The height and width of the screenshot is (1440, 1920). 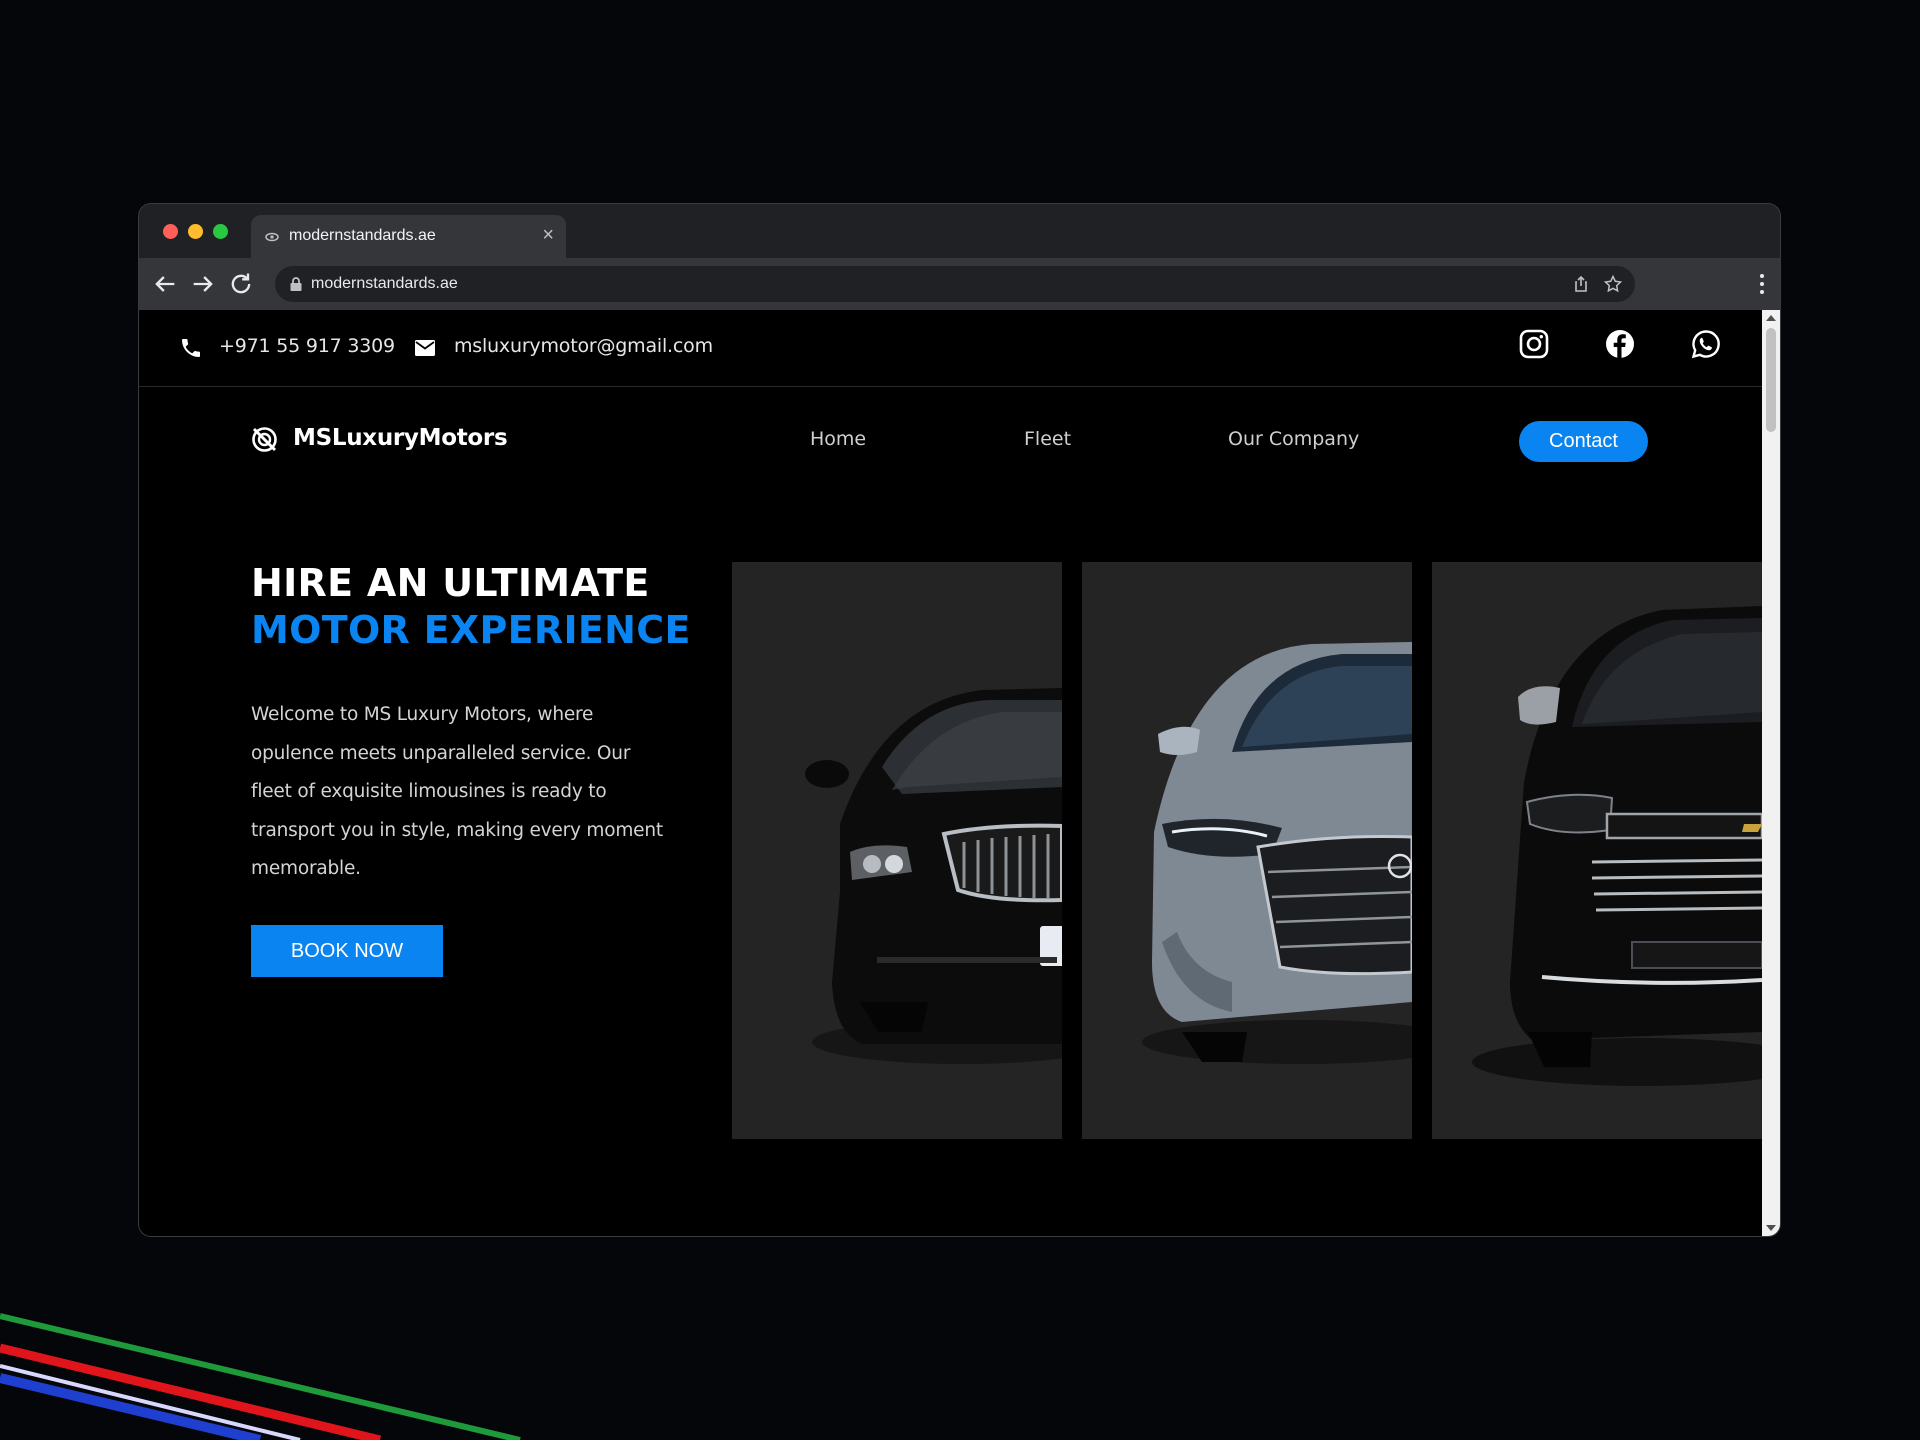 What do you see at coordinates (1771, 380) in the screenshot?
I see `scroll-thumb` at bounding box center [1771, 380].